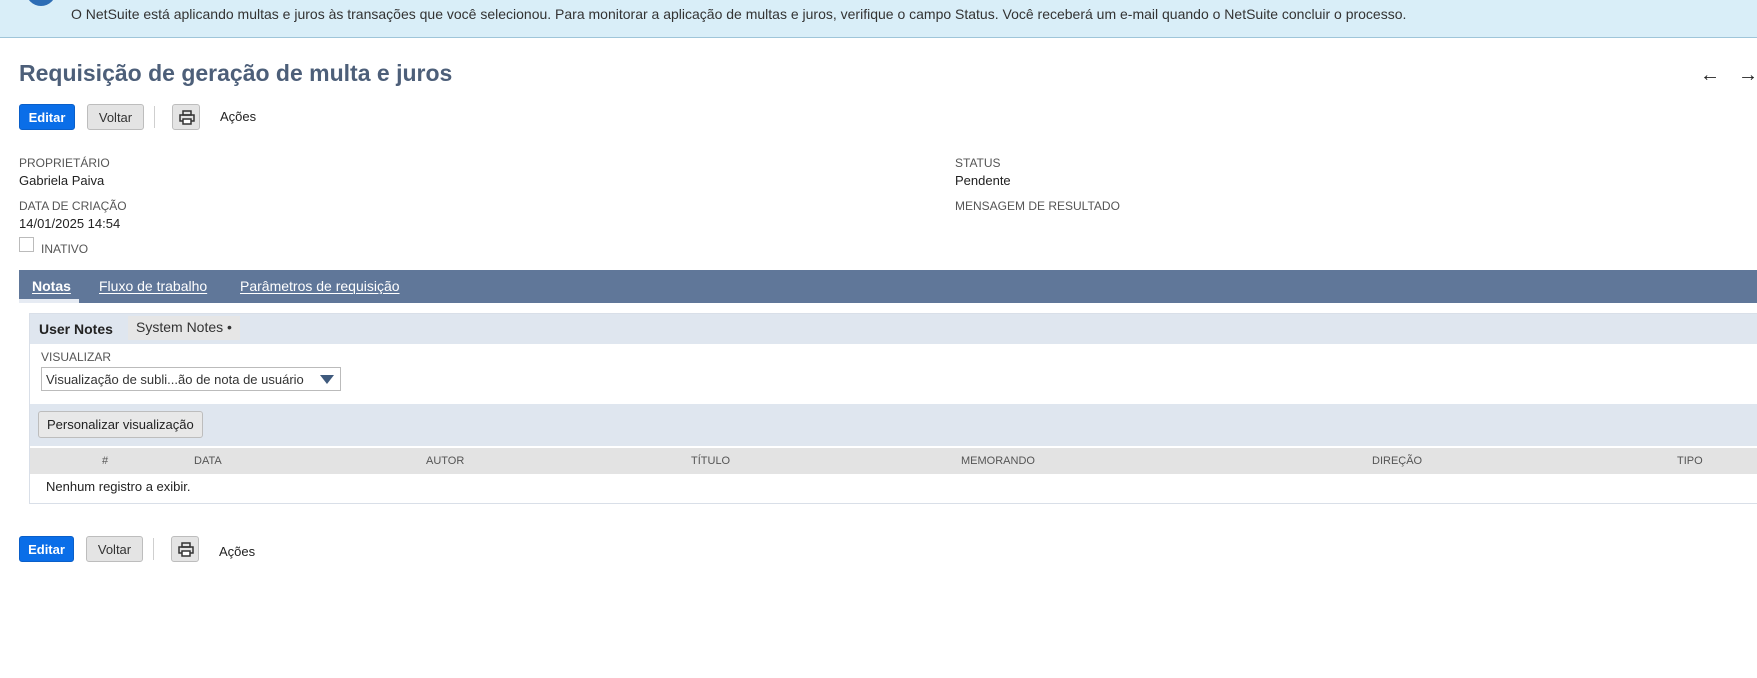 Image resolution: width=1757 pixels, height=678 pixels. Describe the element at coordinates (893, 425) in the screenshot. I see `customize-bar` at that location.